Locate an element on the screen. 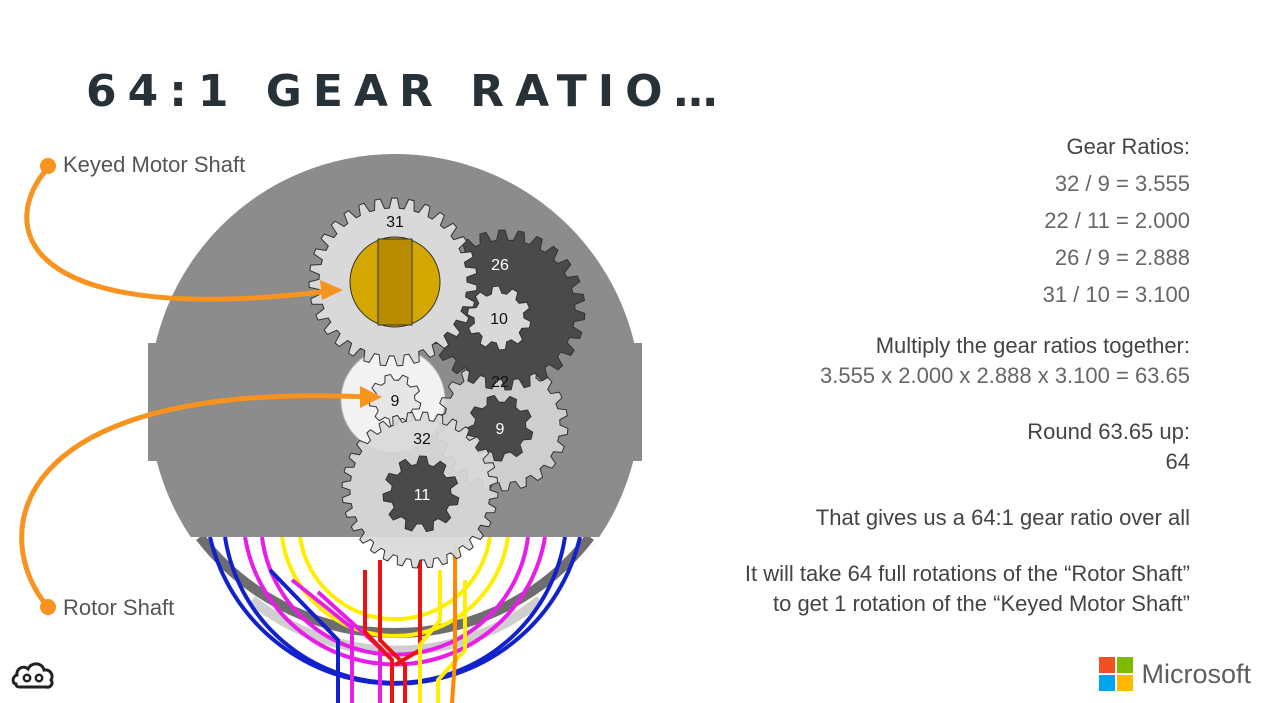 Image resolution: width=1265 pixels, height=703 pixels. rotor-shaft-label: Rotor Shaft is located at coordinates (119, 607).